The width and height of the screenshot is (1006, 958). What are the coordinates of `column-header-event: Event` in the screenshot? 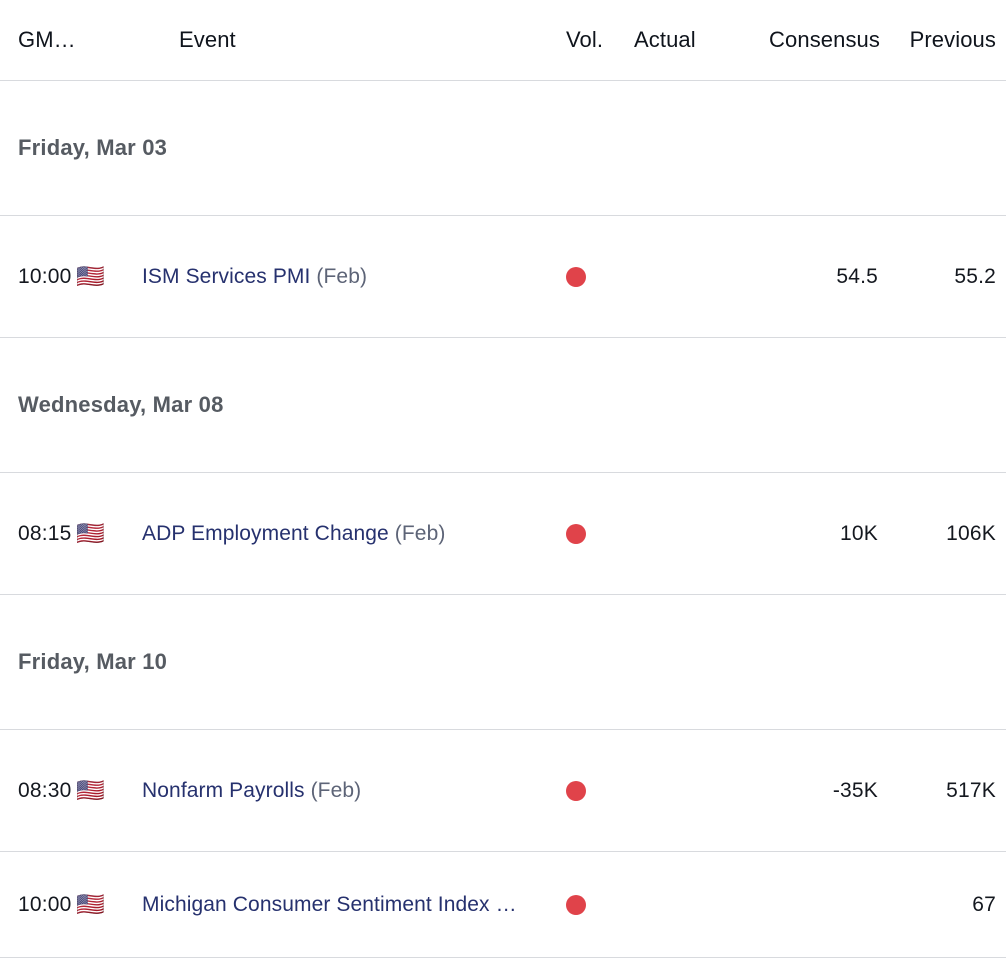 It's located at (345, 40).